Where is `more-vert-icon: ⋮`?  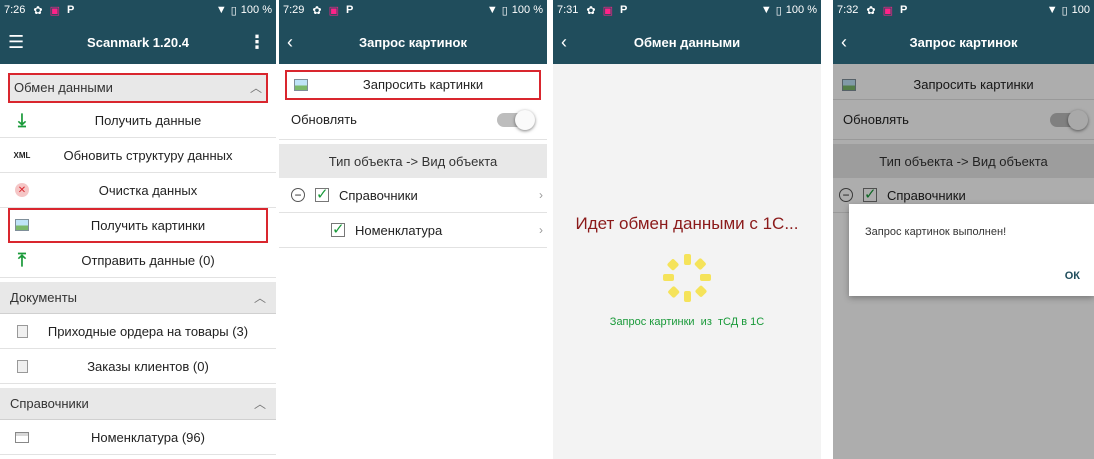 more-vert-icon: ⋮ is located at coordinates (257, 42).